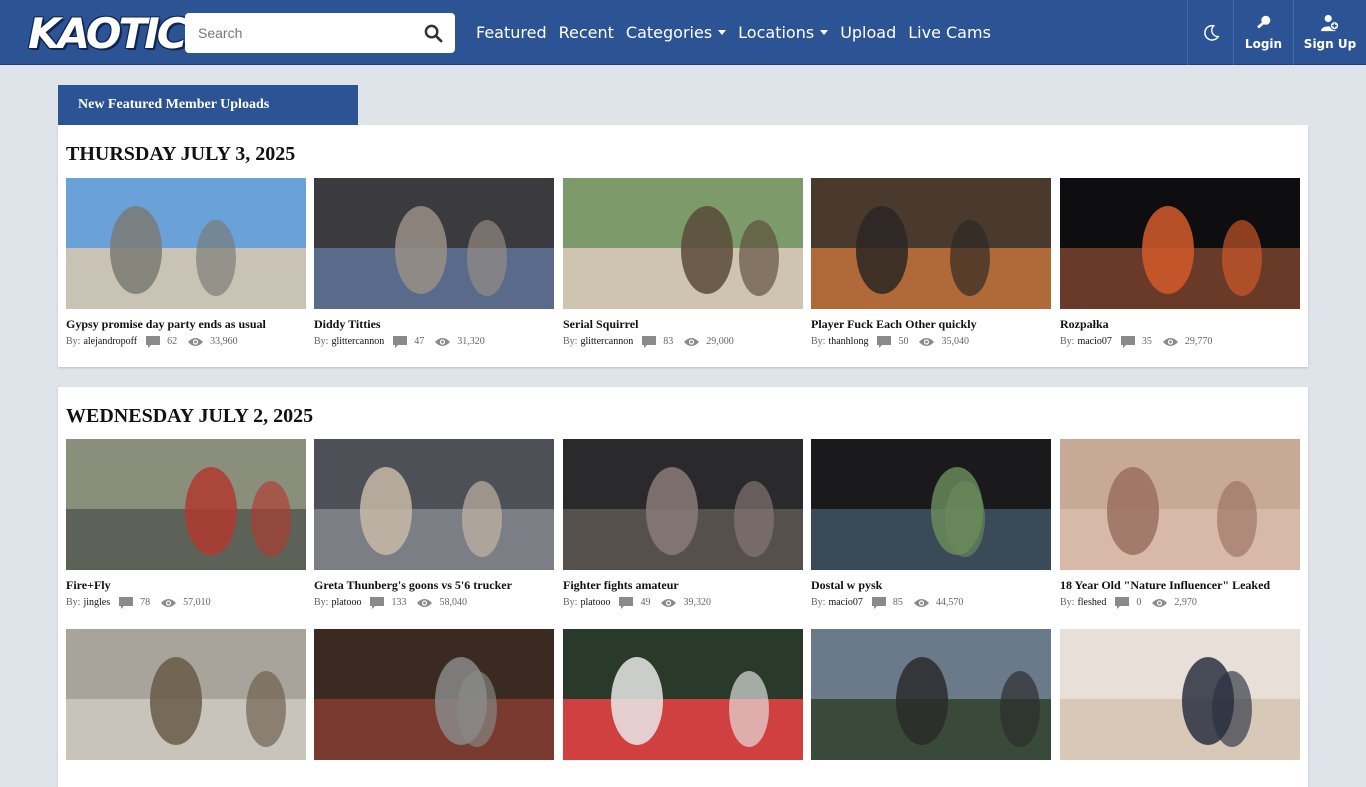 This screenshot has height=787, width=1366. Describe the element at coordinates (419, 341) in the screenshot. I see `comment-count: 47` at that location.